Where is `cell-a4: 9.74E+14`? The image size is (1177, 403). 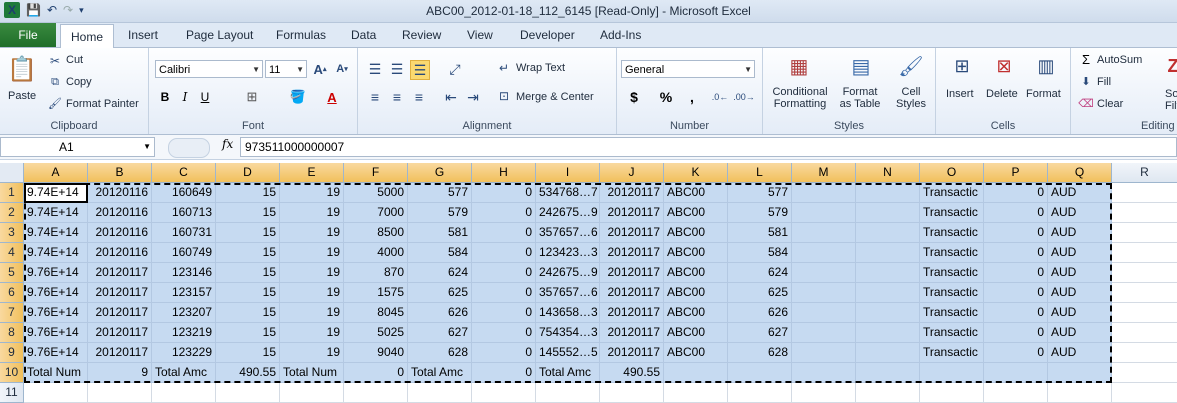 cell-a4: 9.74E+14 is located at coordinates (56, 253).